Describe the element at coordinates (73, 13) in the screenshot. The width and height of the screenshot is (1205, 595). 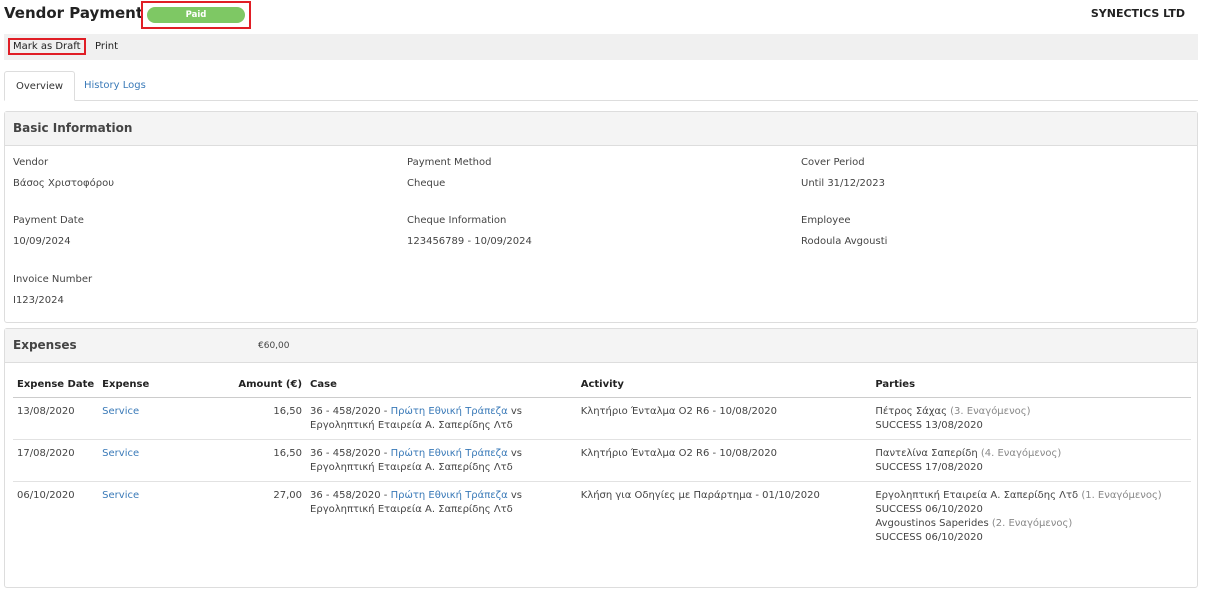
I see `page-title: Vendor Payment` at that location.